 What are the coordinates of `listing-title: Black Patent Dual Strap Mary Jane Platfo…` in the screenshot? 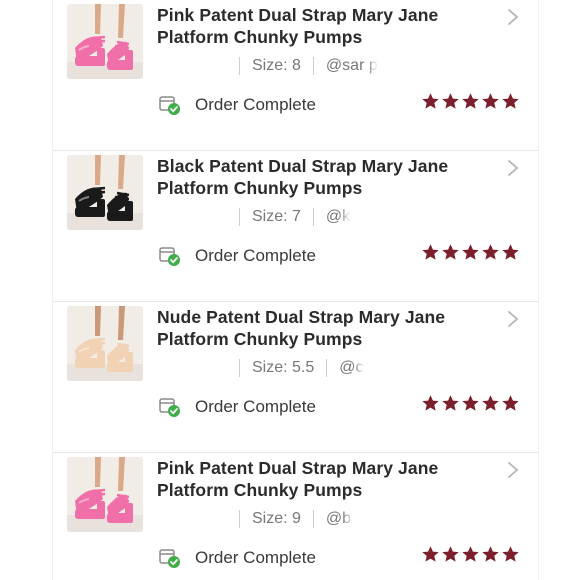 It's located at (322, 177).